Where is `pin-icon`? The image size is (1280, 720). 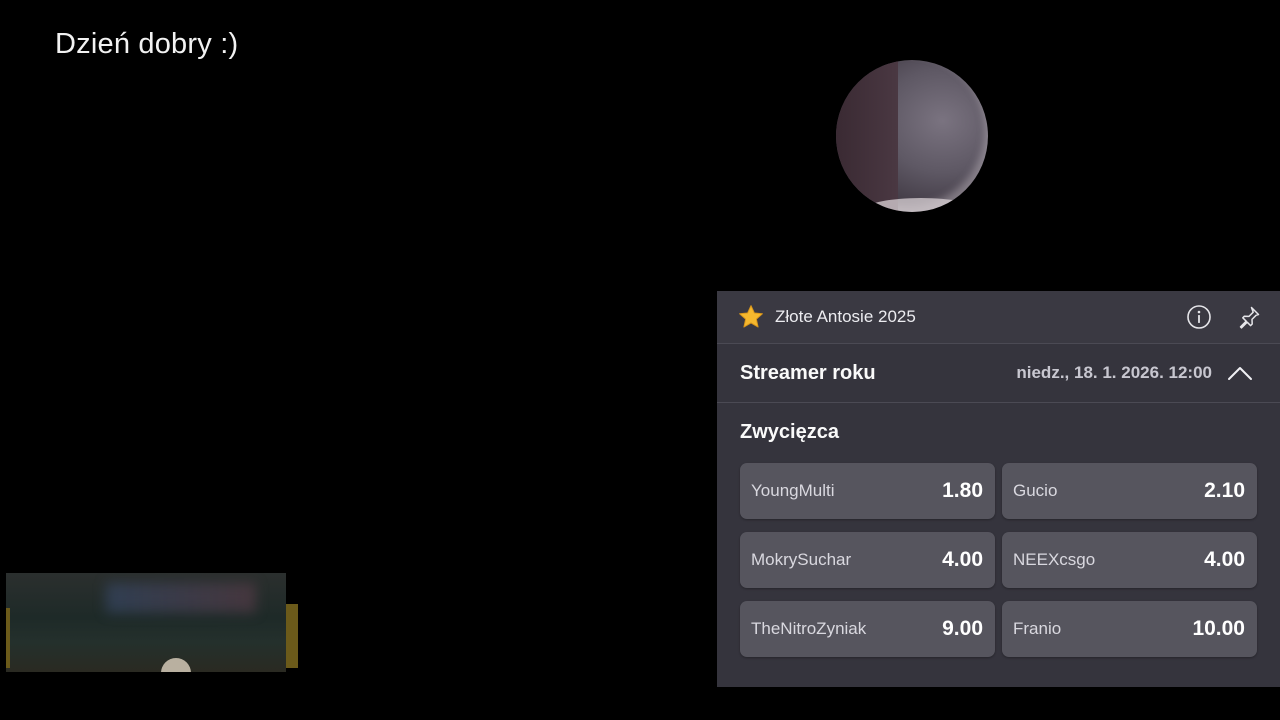 pin-icon is located at coordinates (1249, 317).